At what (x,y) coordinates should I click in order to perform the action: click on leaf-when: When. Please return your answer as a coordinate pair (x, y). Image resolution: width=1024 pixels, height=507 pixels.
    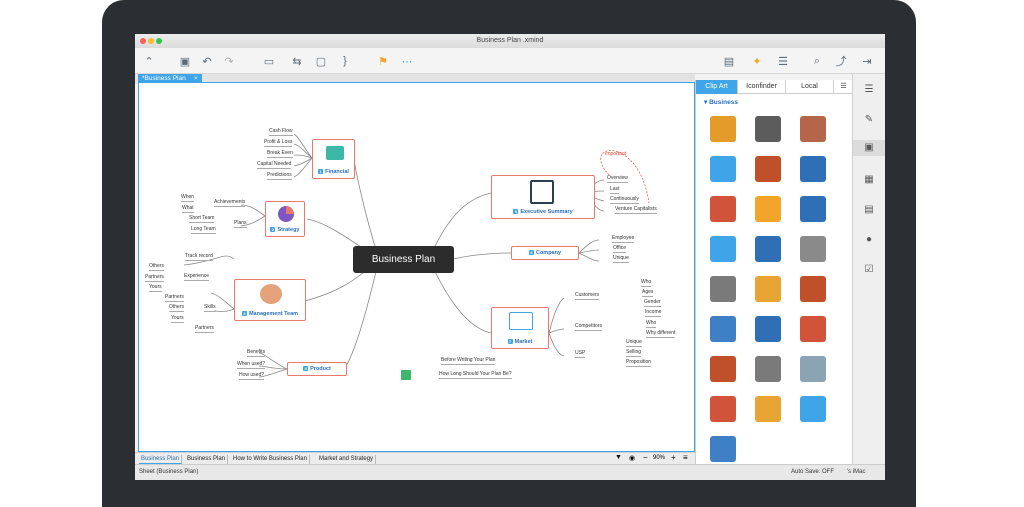
    Looking at the image, I should click on (188, 198).